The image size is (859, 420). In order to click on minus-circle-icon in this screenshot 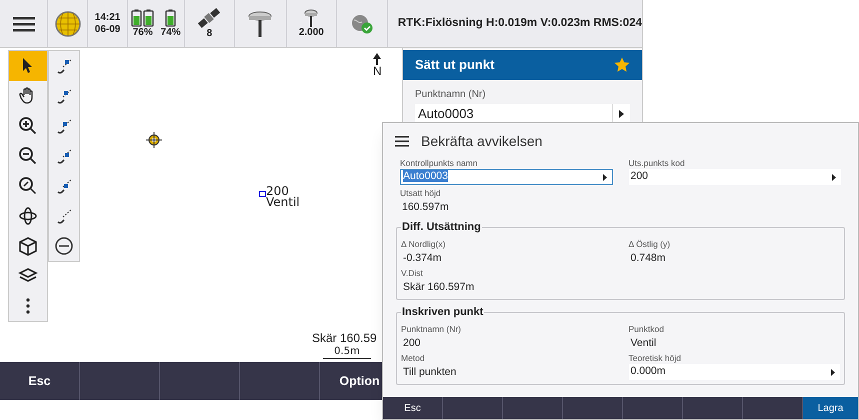, I will do `click(64, 246)`.